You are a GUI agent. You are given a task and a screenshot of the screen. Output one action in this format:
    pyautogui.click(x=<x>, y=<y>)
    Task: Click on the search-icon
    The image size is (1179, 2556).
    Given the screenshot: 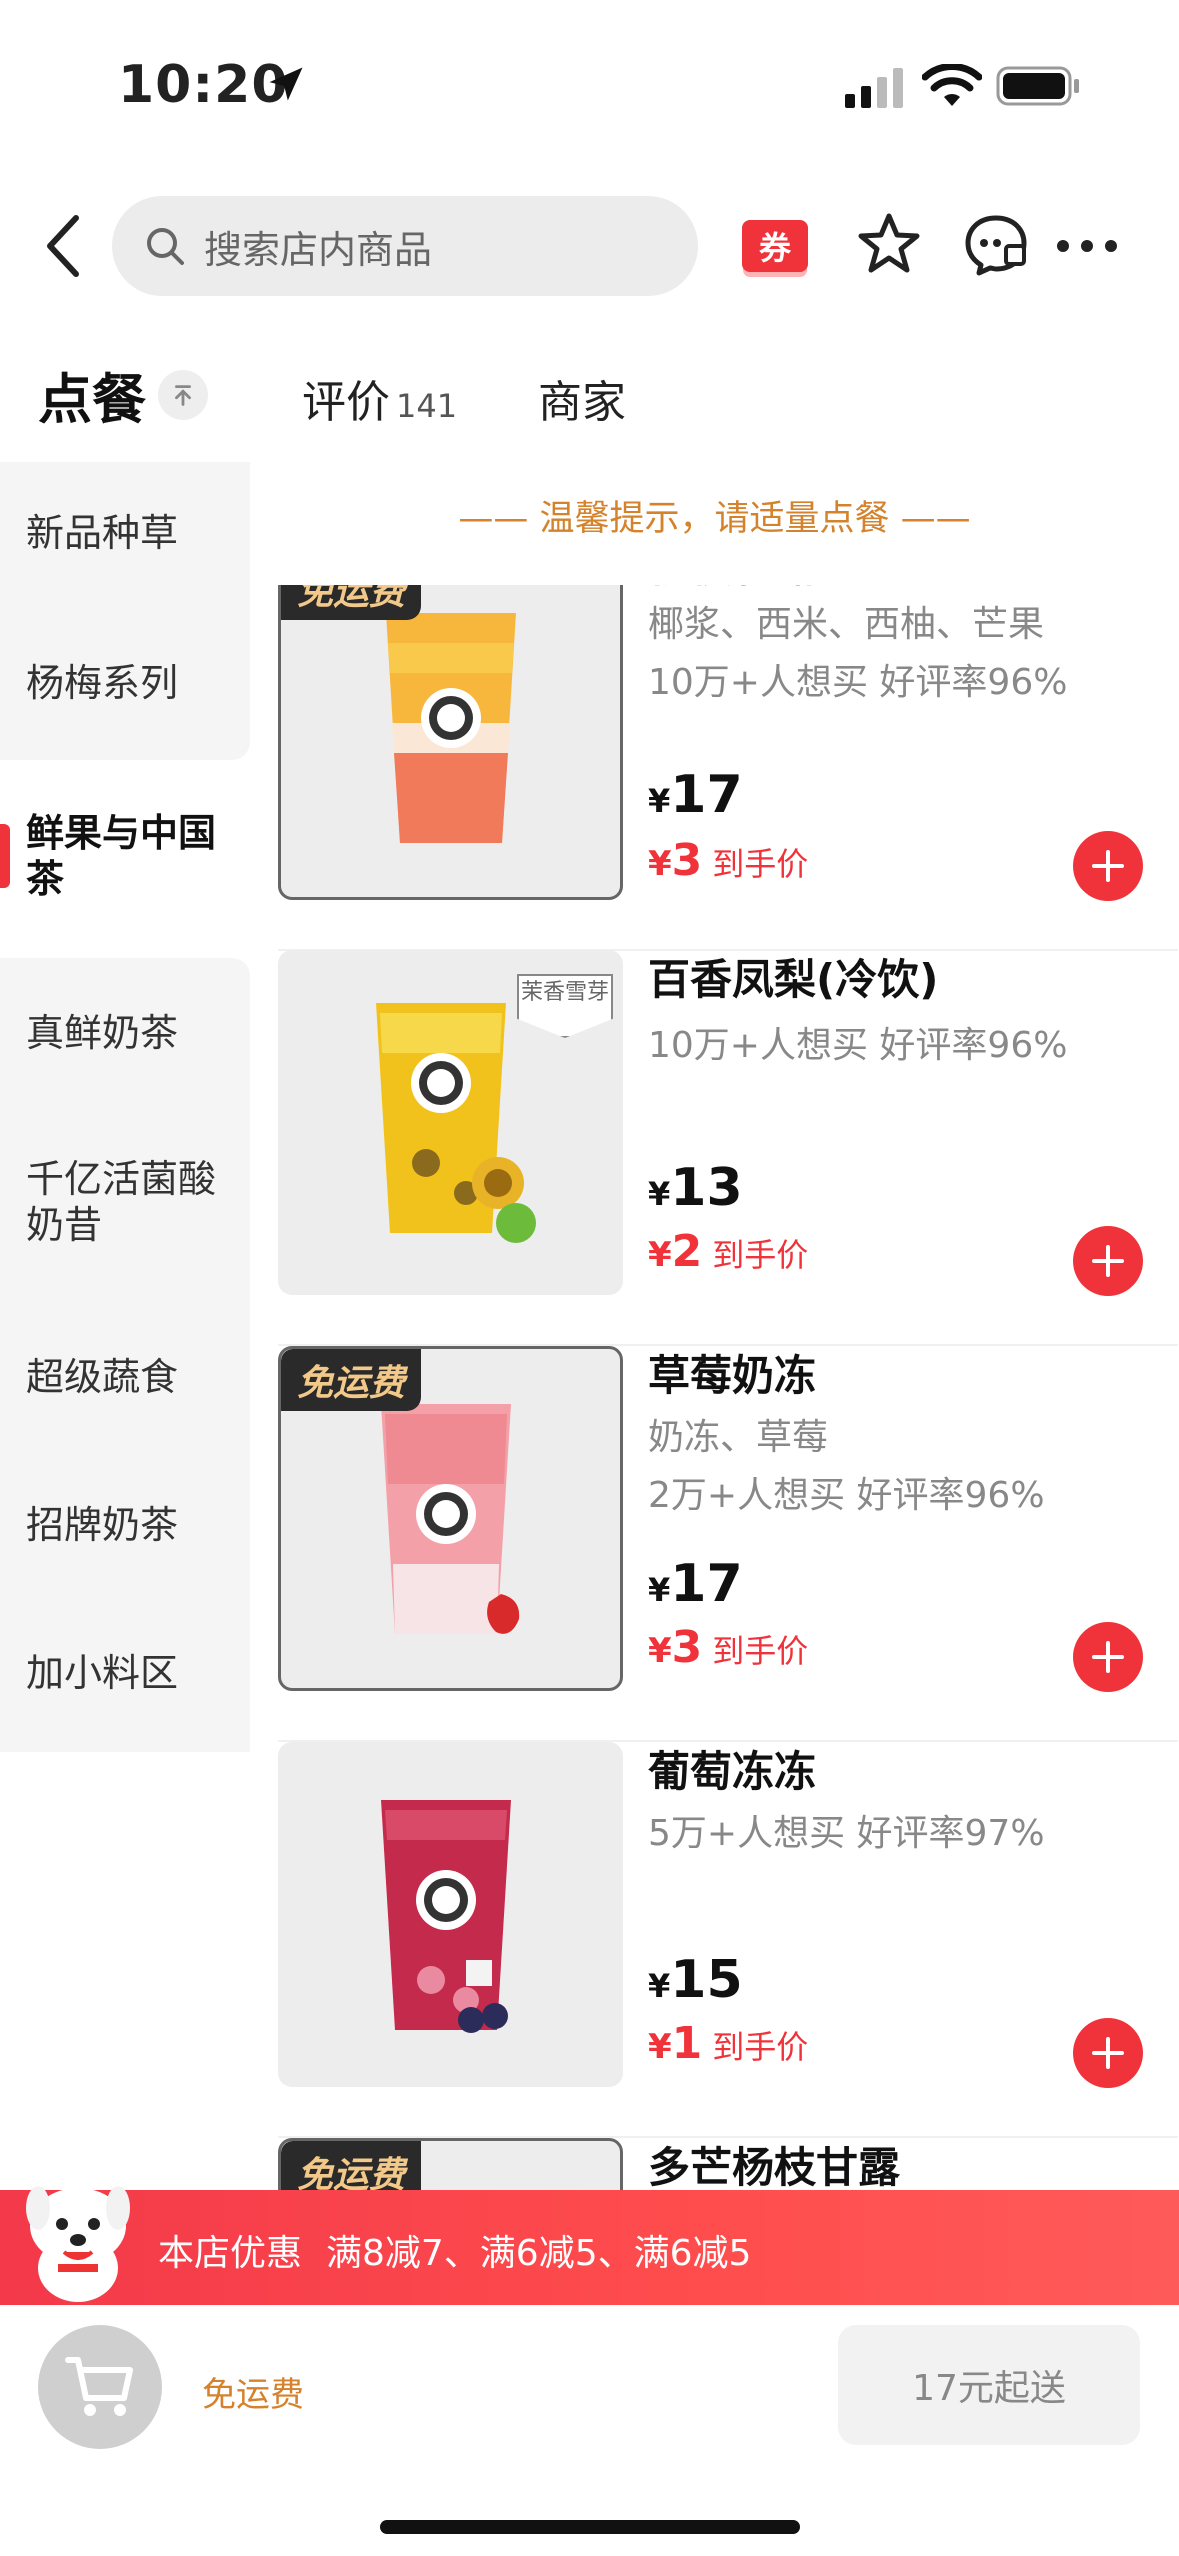 What is the action you would take?
    pyautogui.click(x=165, y=246)
    